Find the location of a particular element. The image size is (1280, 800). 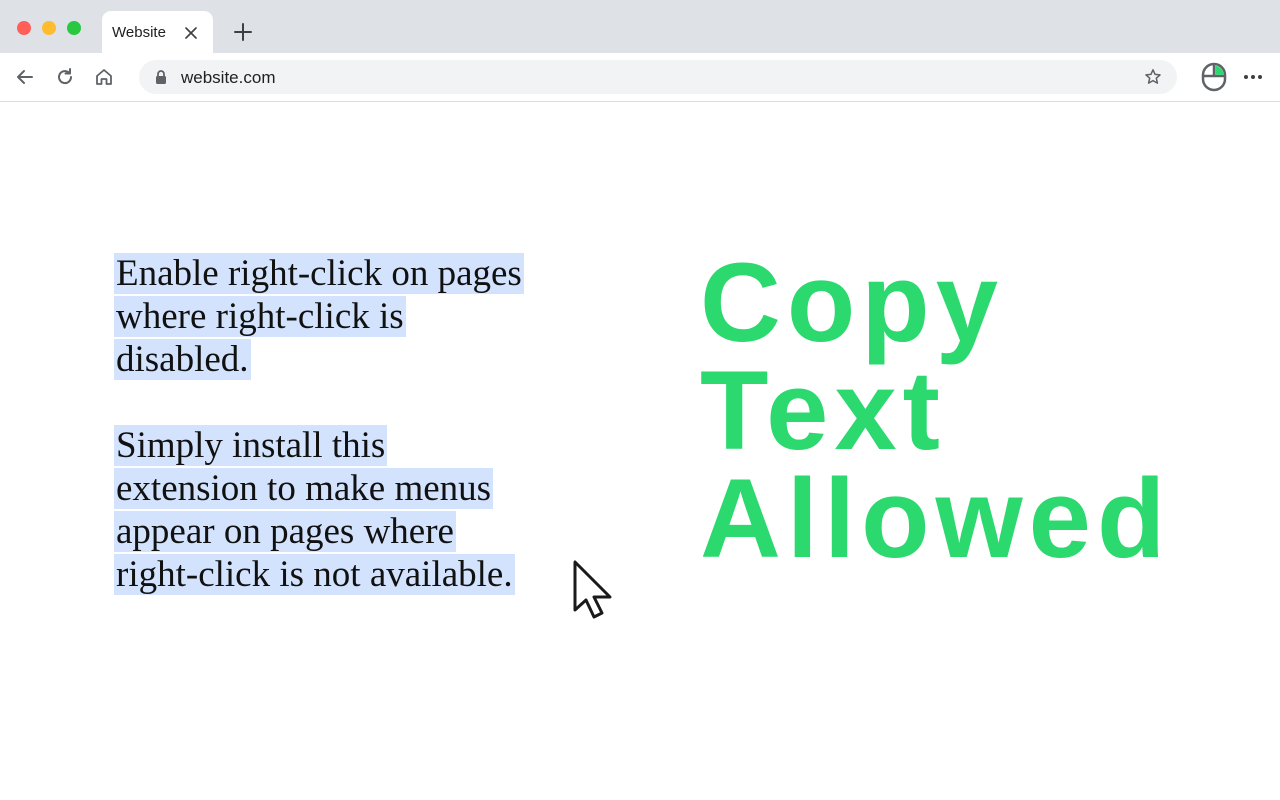

window-minimize-button is located at coordinates (49, 28).